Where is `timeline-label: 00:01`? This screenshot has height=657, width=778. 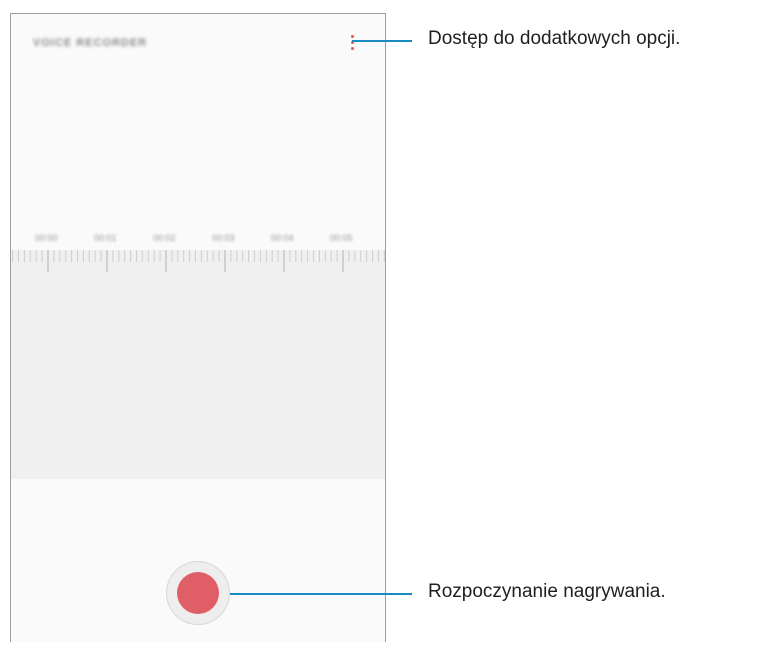
timeline-label: 00:01 is located at coordinates (105, 238).